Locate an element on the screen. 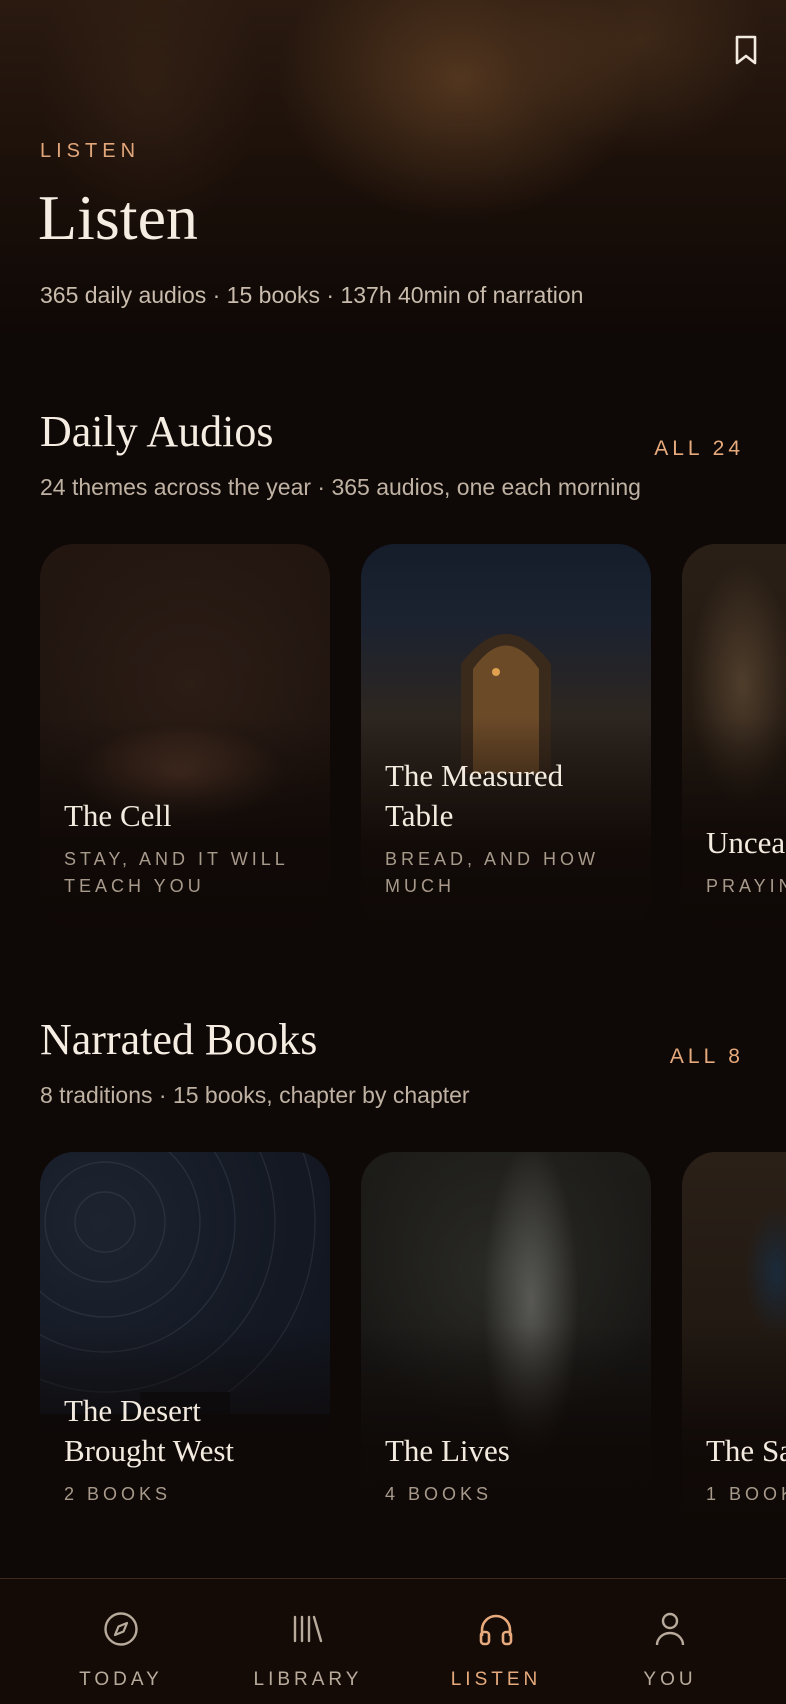 The height and width of the screenshot is (1704, 786). card-subtitle: BREAD, AND HOW MUCH is located at coordinates (492, 872).